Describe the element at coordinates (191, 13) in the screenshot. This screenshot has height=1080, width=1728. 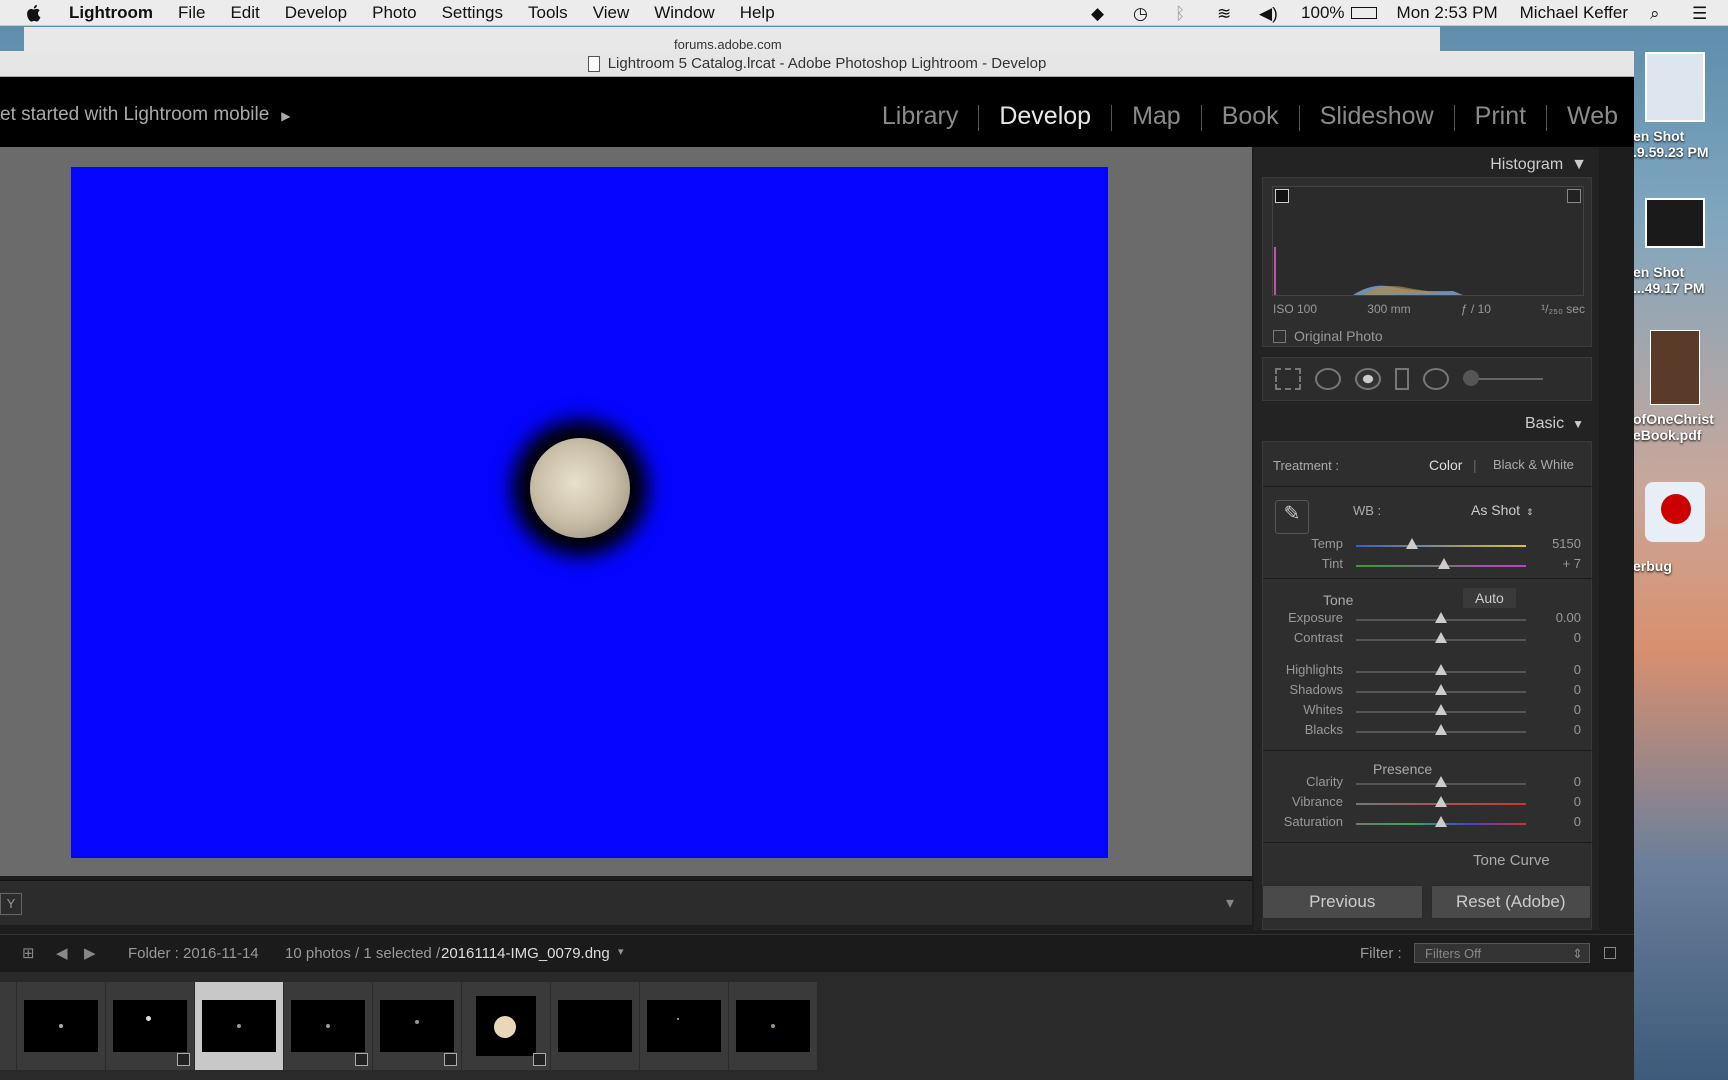
I see `menu-file: File` at that location.